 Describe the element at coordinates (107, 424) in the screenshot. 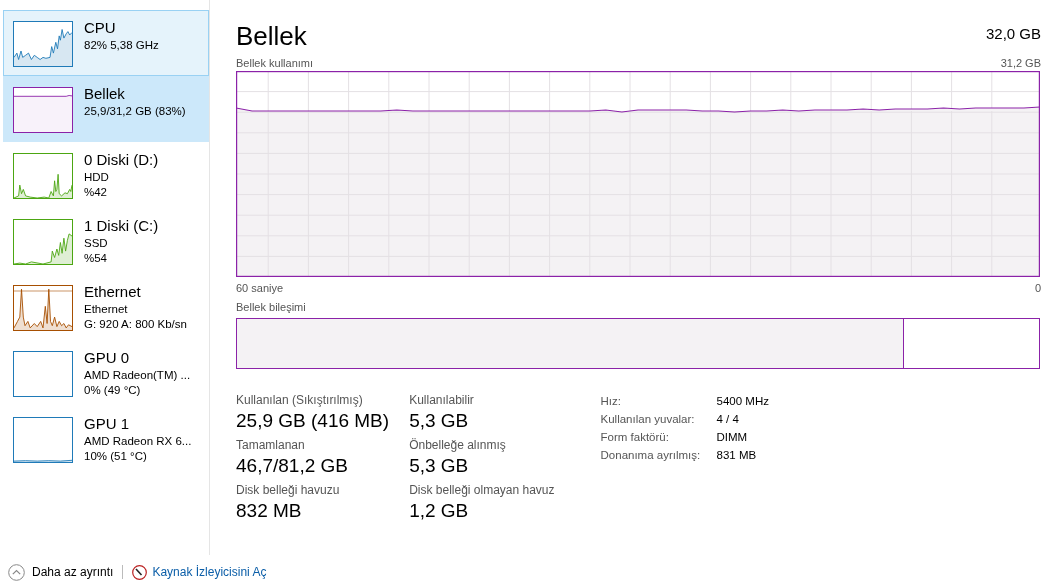

I see `item-title: GPU 1` at that location.